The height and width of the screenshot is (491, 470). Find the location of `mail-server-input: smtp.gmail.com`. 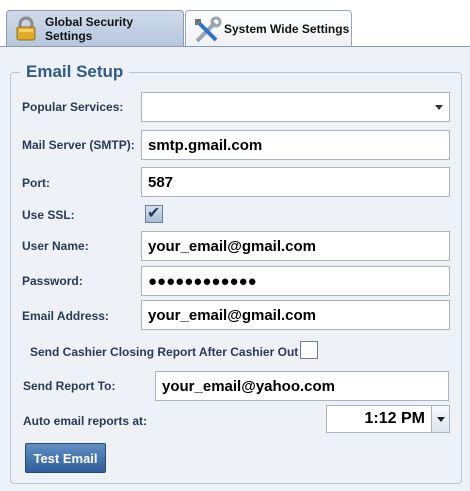

mail-server-input: smtp.gmail.com is located at coordinates (295, 145).